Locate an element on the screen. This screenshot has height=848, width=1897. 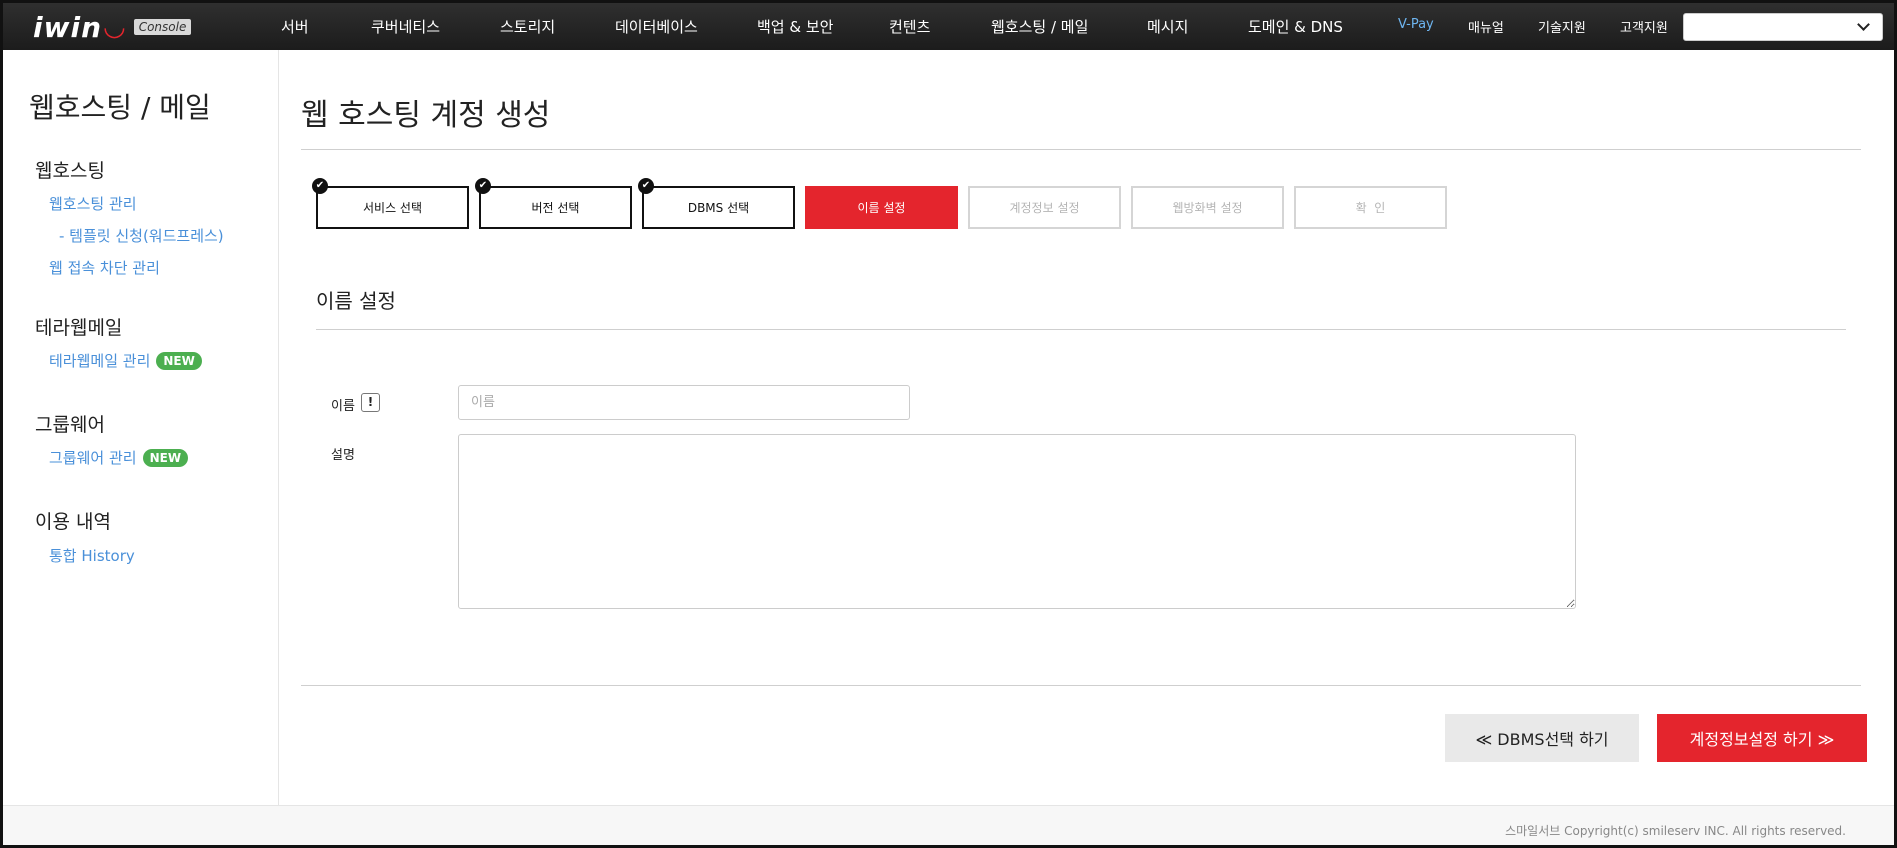
nav-item-kubernetes: 쿠버네티스 is located at coordinates (405, 26).